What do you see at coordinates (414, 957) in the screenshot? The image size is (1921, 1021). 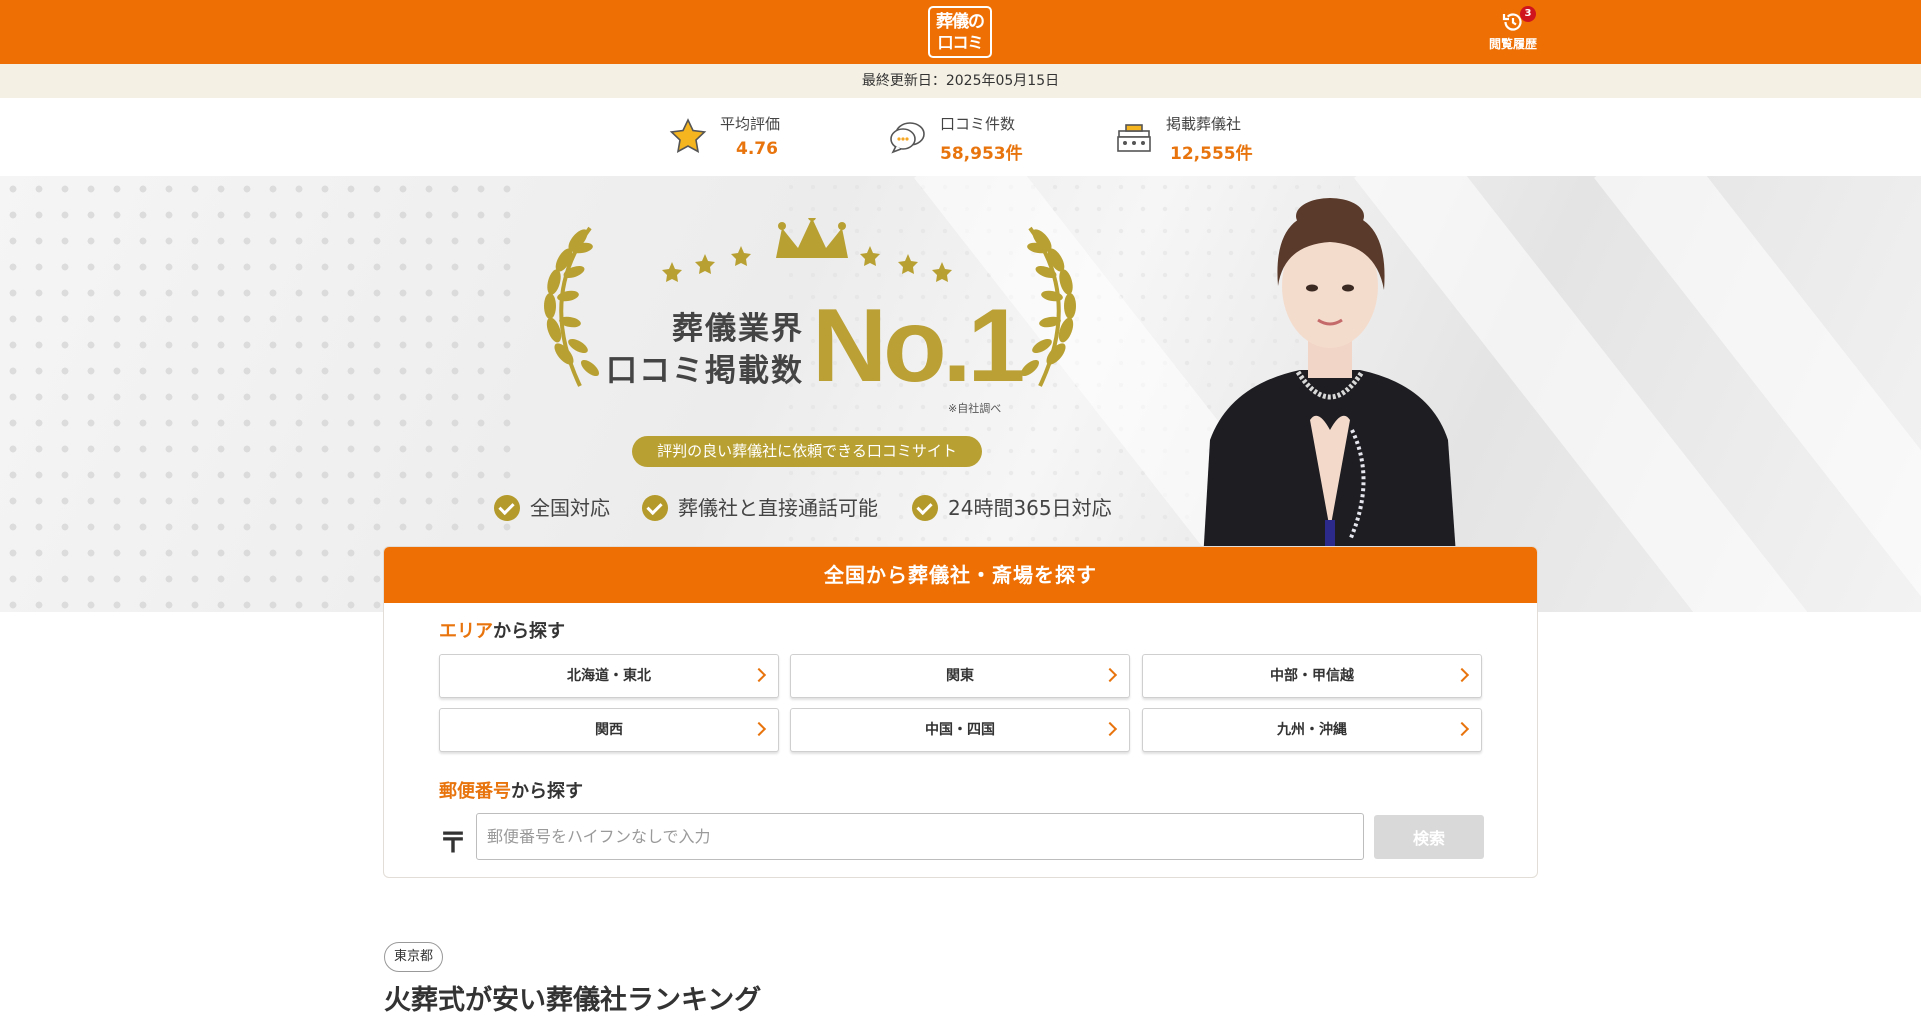 I see `prefecture-tag: 東京都` at bounding box center [414, 957].